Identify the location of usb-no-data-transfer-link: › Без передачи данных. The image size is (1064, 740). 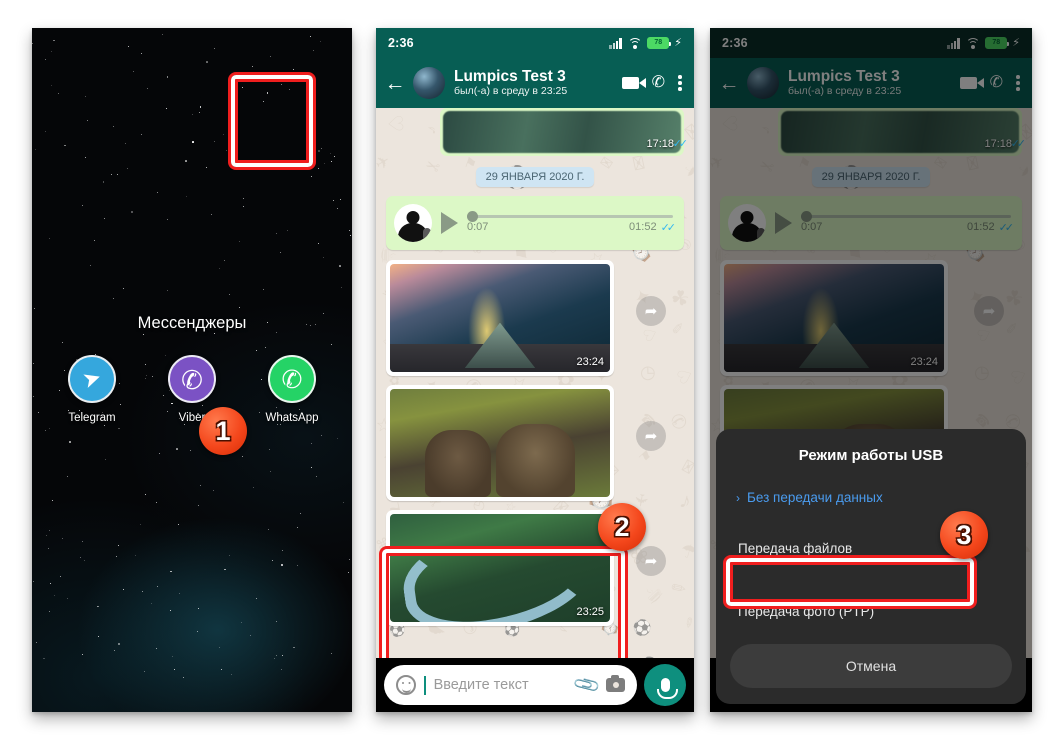
(871, 497).